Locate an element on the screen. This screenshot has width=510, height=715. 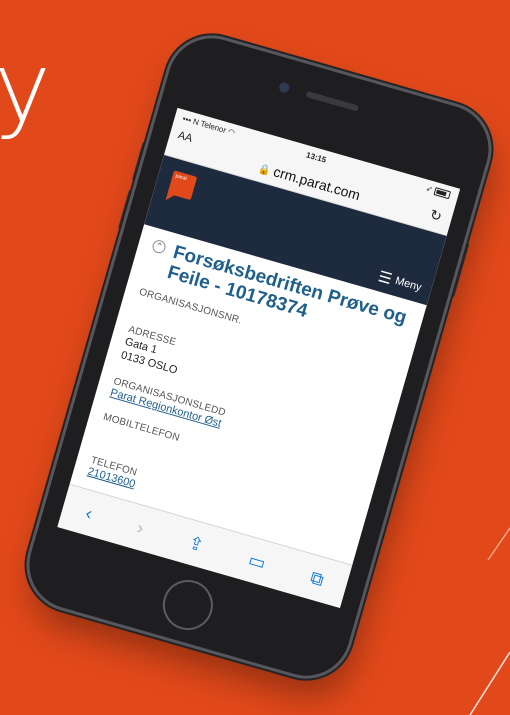
forward-icon: › is located at coordinates (140, 528).